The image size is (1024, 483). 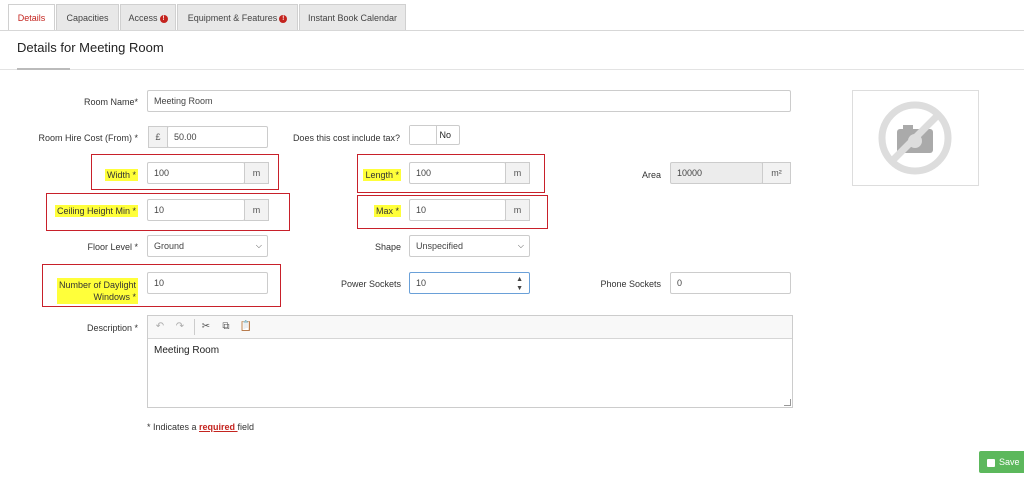 What do you see at coordinates (469, 283) in the screenshot?
I see `power-sockets-input: 10 ▲ ▼` at bounding box center [469, 283].